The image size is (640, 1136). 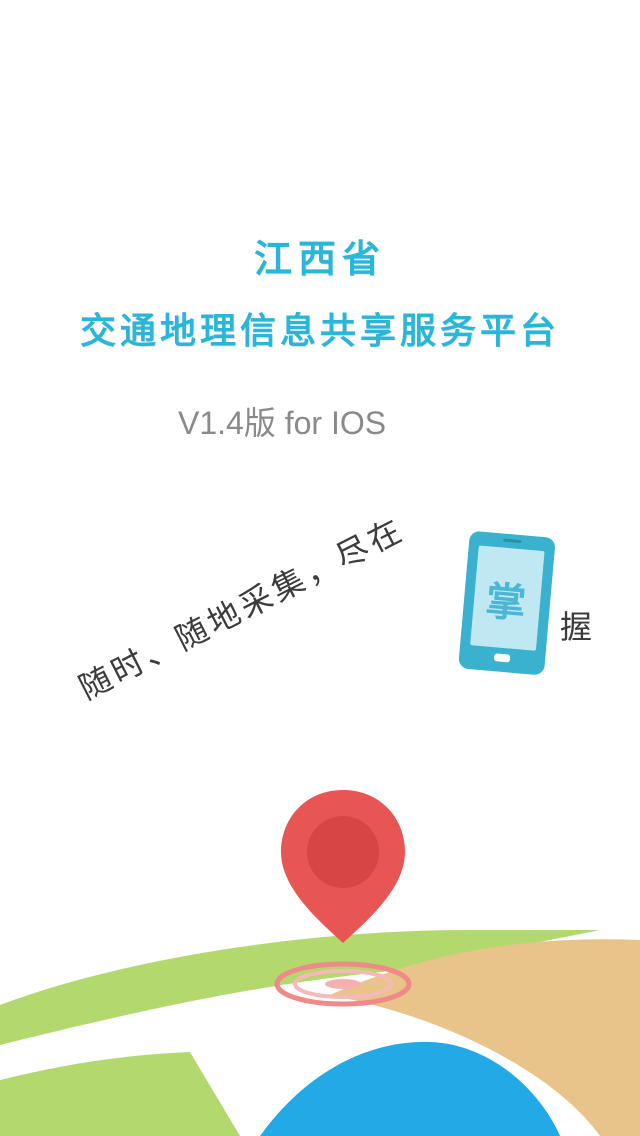 I want to click on phone-screen-character: 掌, so click(x=505, y=602).